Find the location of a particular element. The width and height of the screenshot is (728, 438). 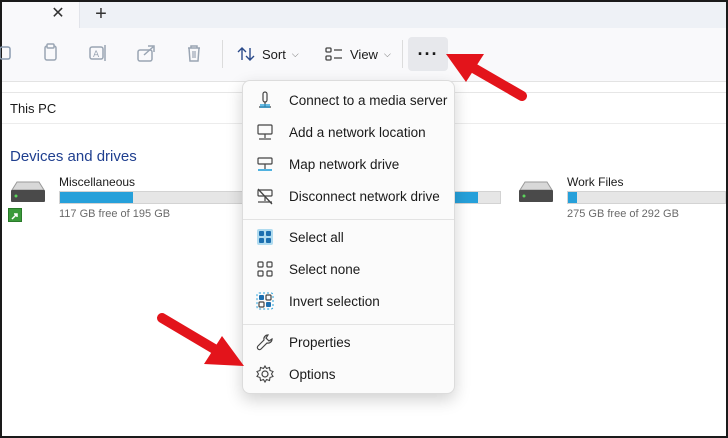

section-title: Devices and drives is located at coordinates (73, 156).